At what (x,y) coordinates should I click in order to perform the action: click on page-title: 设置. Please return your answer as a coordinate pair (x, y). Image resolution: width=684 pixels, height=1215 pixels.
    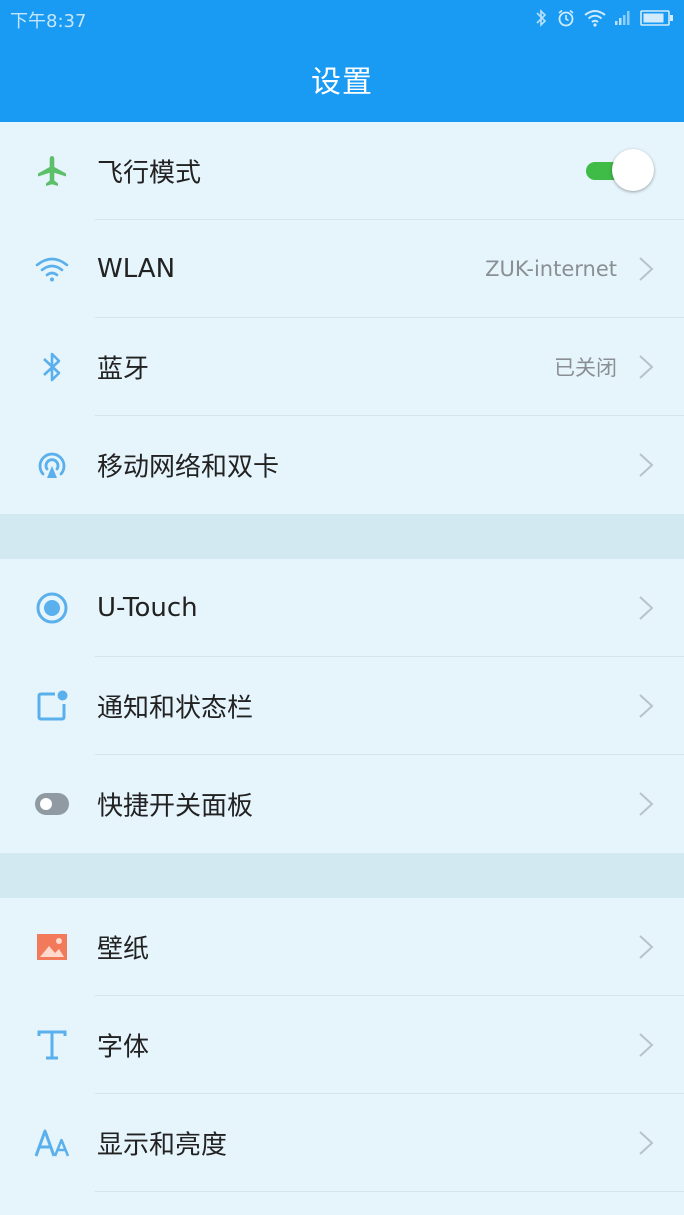
    Looking at the image, I should click on (342, 82).